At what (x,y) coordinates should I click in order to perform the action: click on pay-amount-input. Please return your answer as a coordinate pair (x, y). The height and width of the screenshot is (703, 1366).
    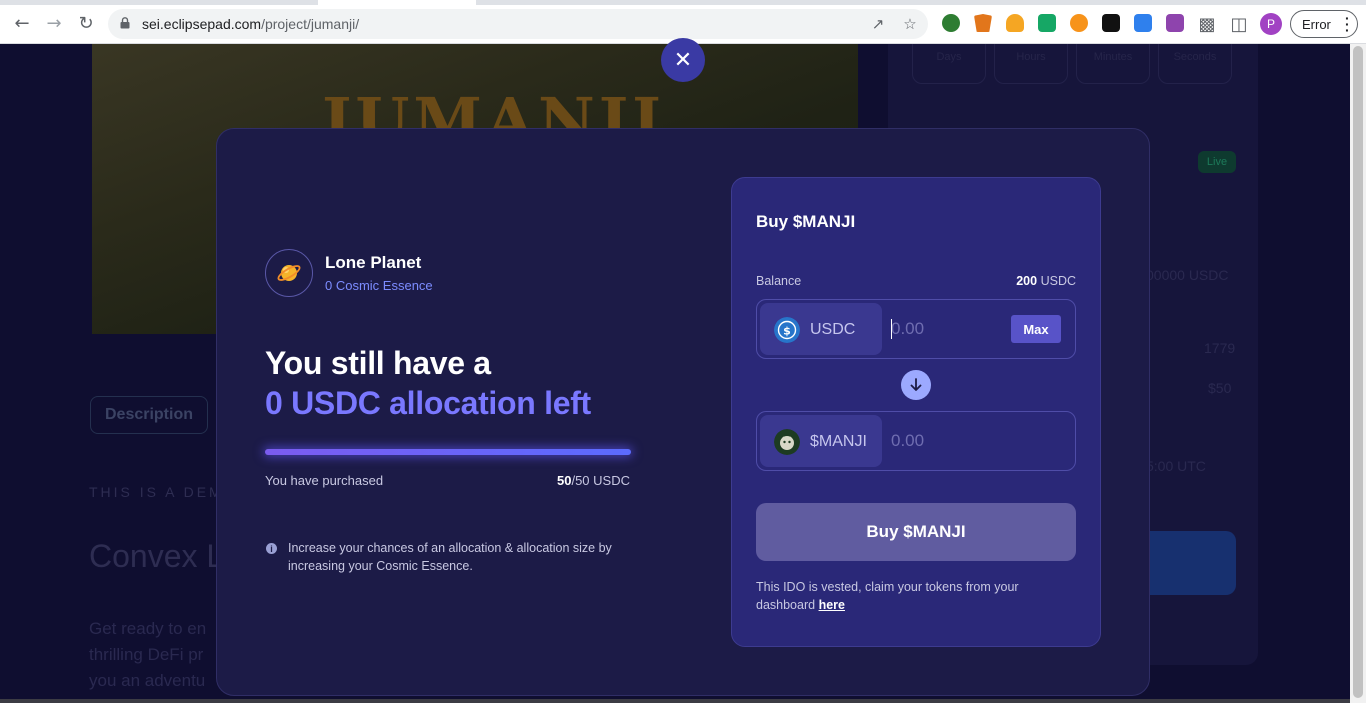
    Looking at the image, I should click on (946, 329).